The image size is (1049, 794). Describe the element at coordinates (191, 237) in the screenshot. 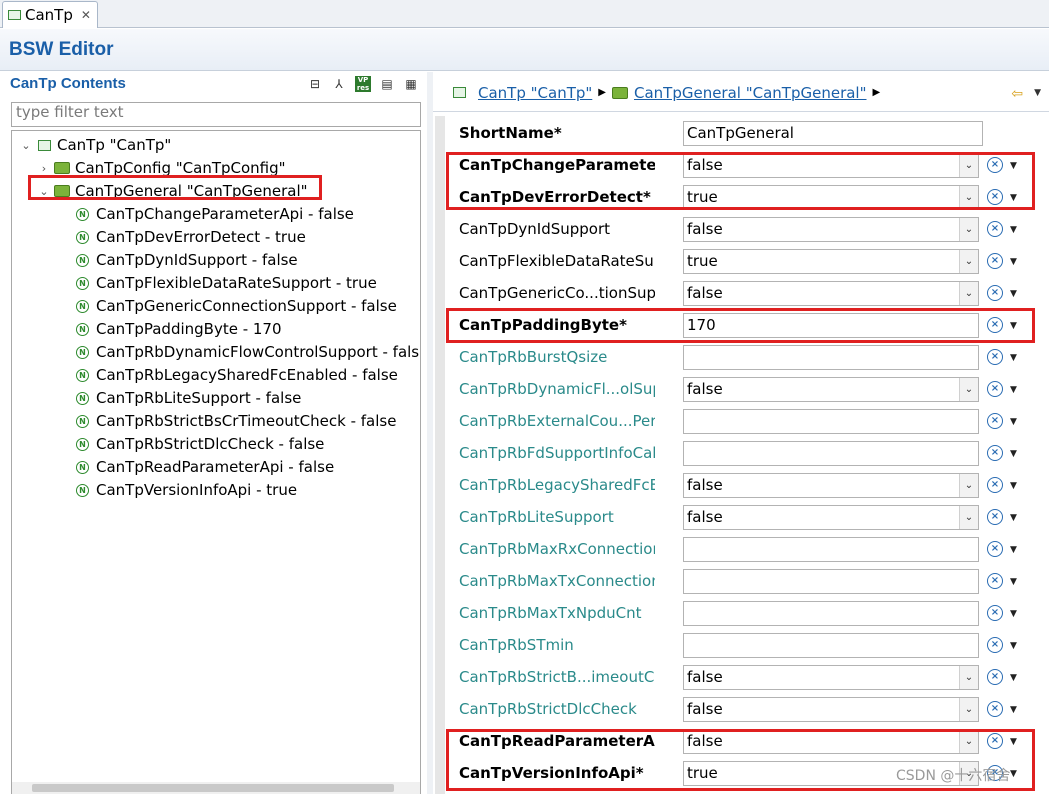

I see `tree-param-item: N CanTpDevErrorDetect - true` at that location.